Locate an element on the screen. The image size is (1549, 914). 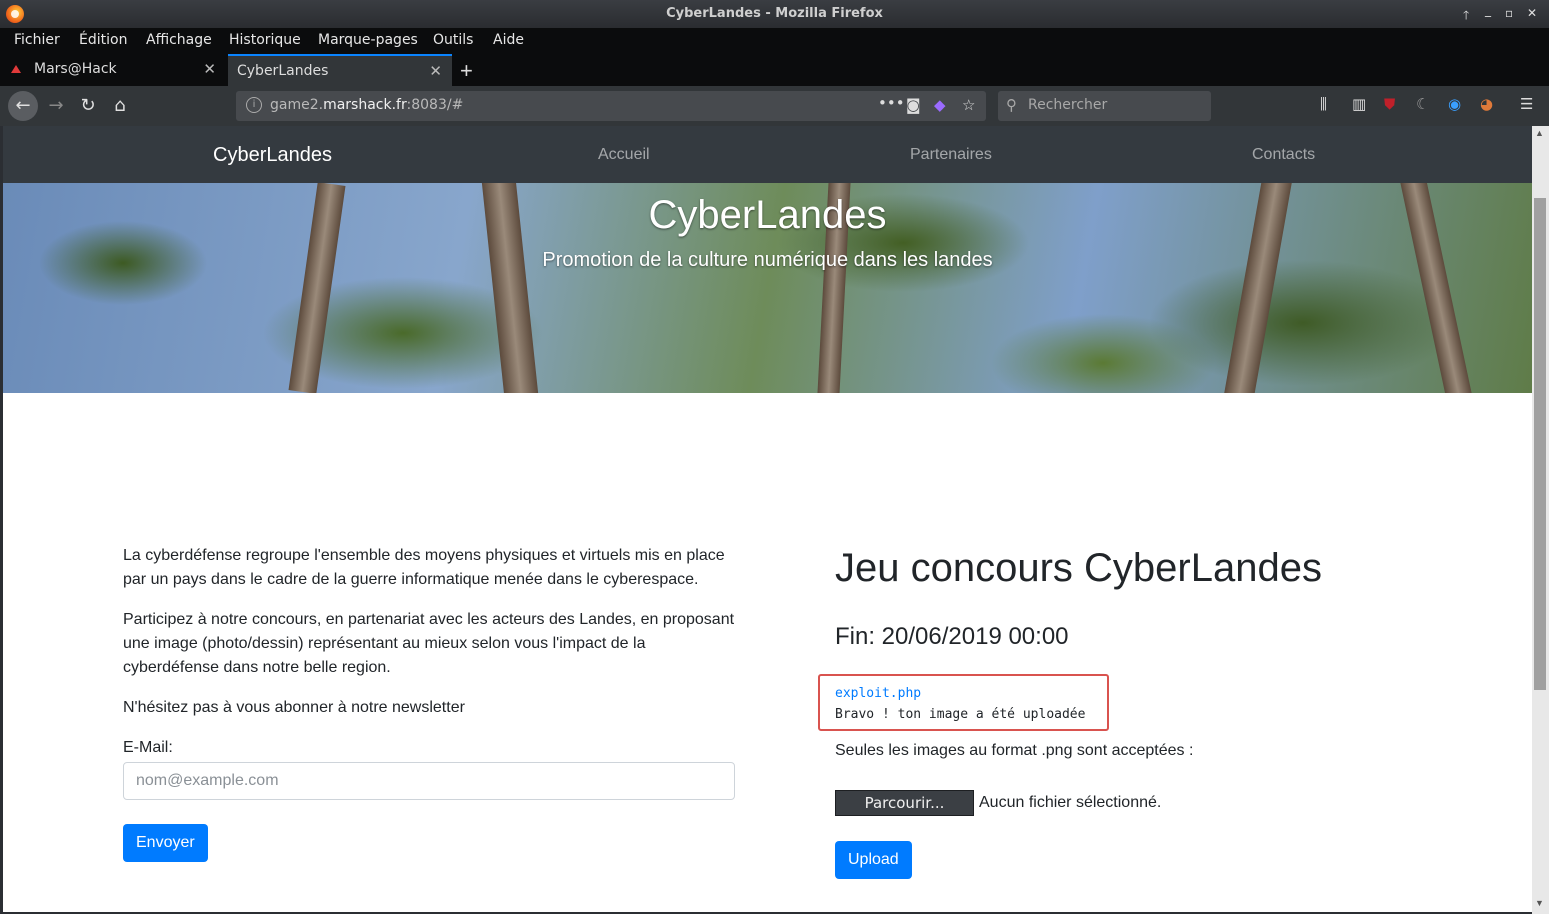
site-brand: CyberLandes is located at coordinates (272, 155).